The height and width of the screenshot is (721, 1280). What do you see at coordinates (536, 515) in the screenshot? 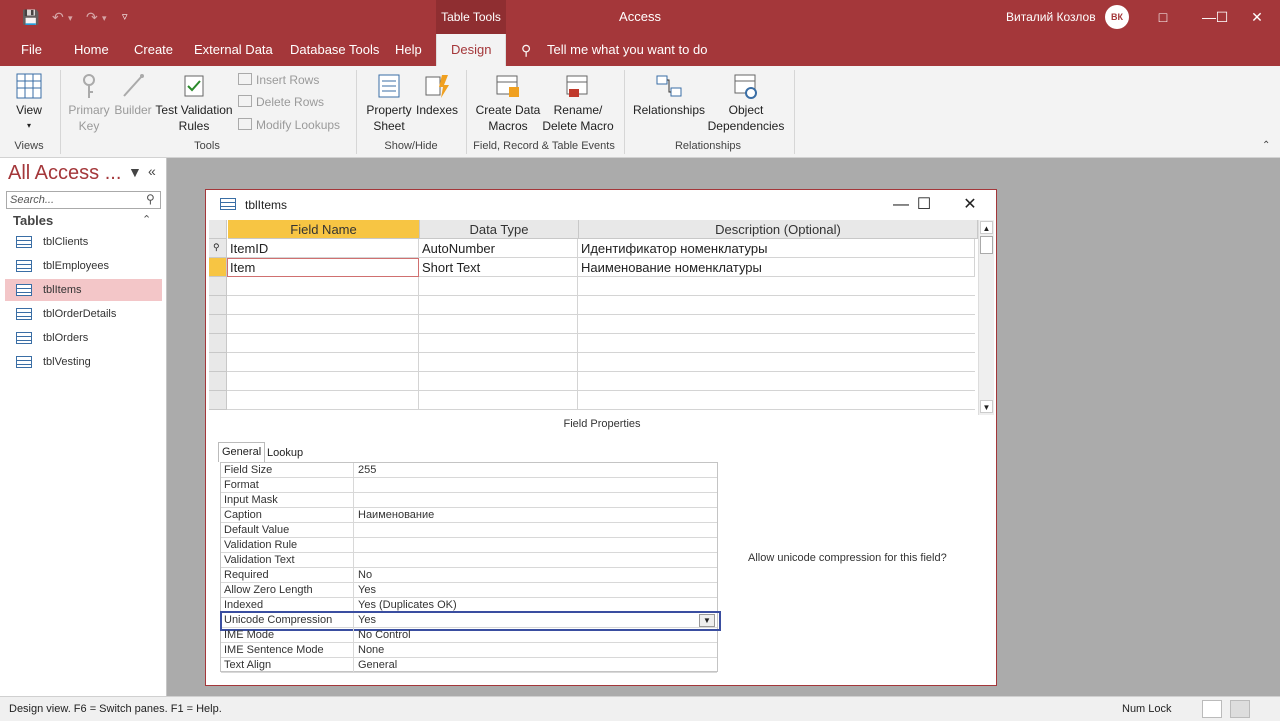
I see `property-value: Наименование` at bounding box center [536, 515].